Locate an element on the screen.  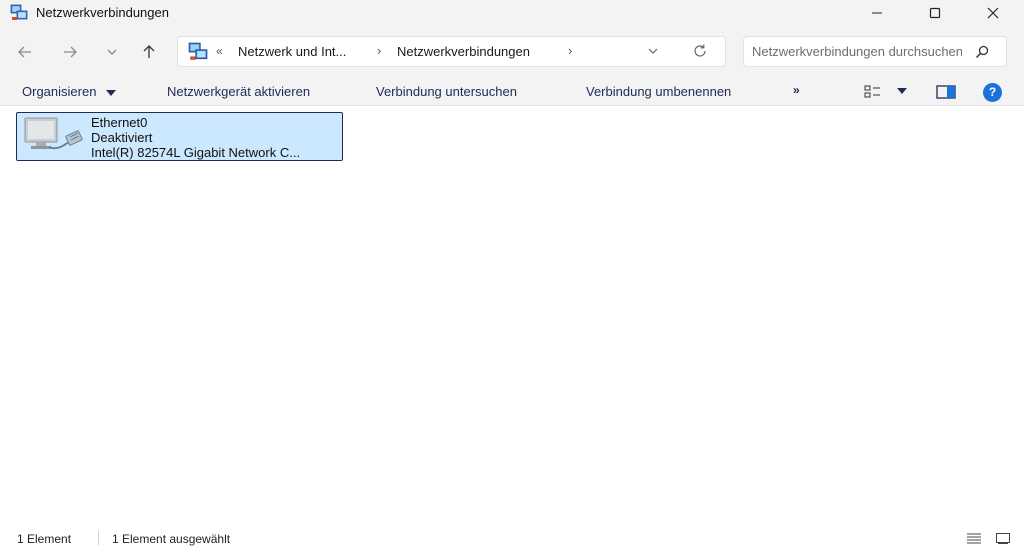
status-divider is located at coordinates (98, 538).